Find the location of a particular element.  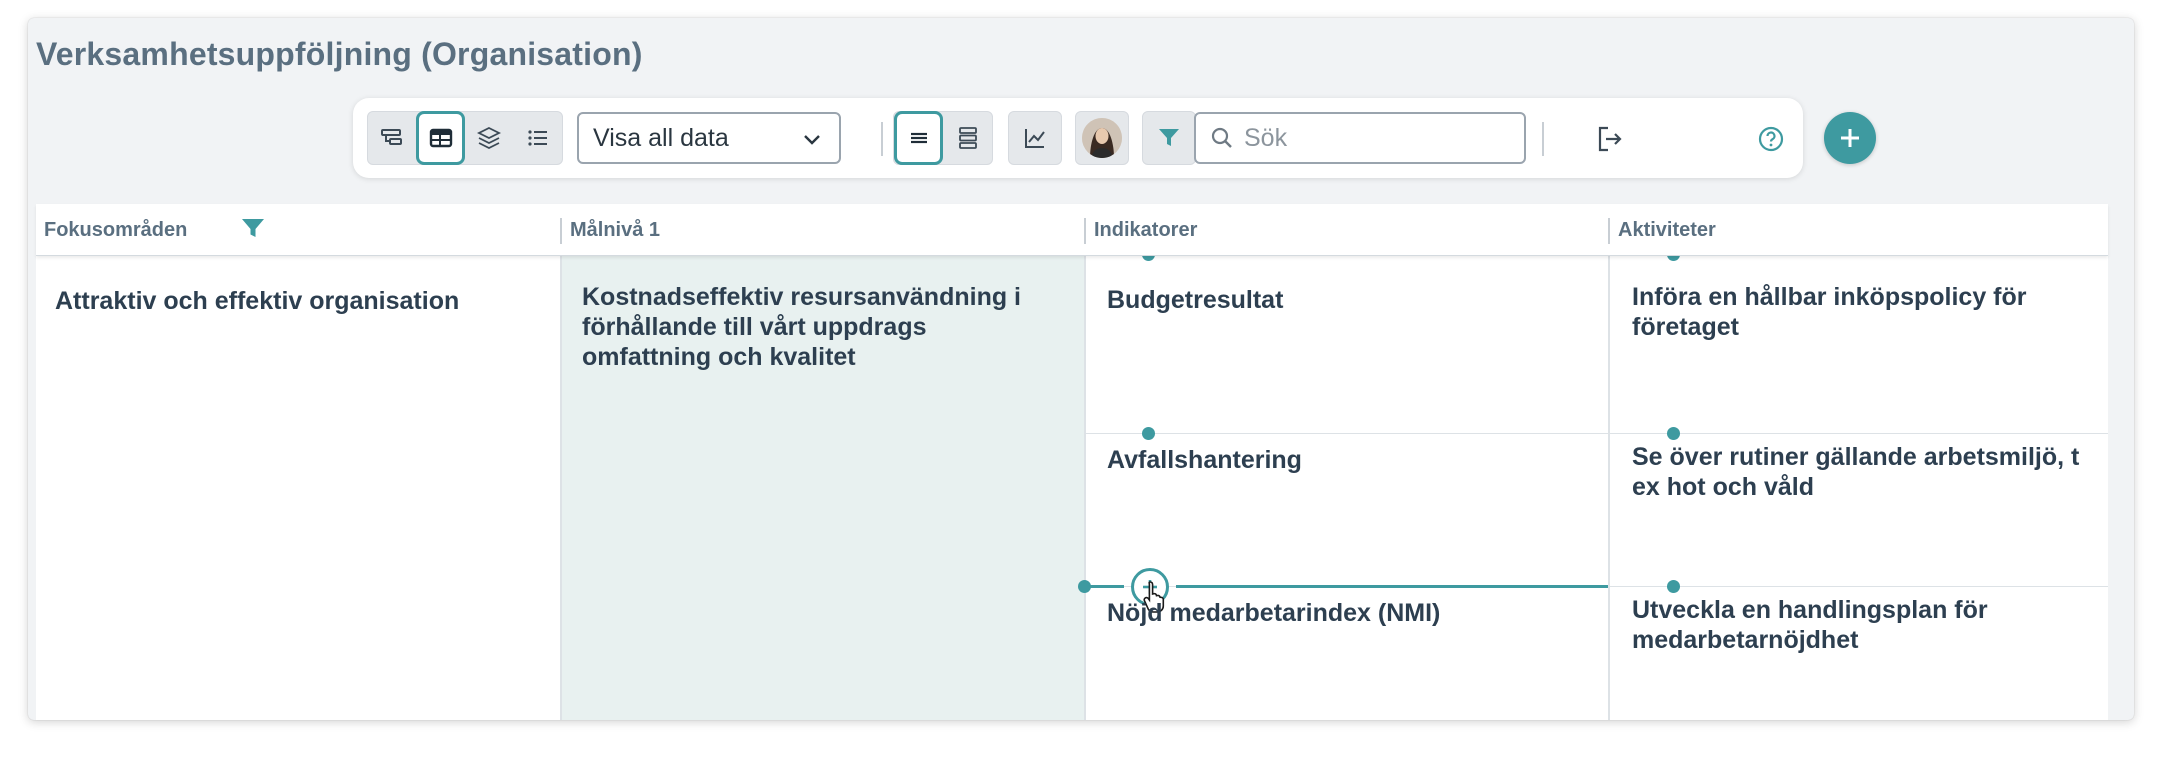

filter-icon is located at coordinates (1169, 137).